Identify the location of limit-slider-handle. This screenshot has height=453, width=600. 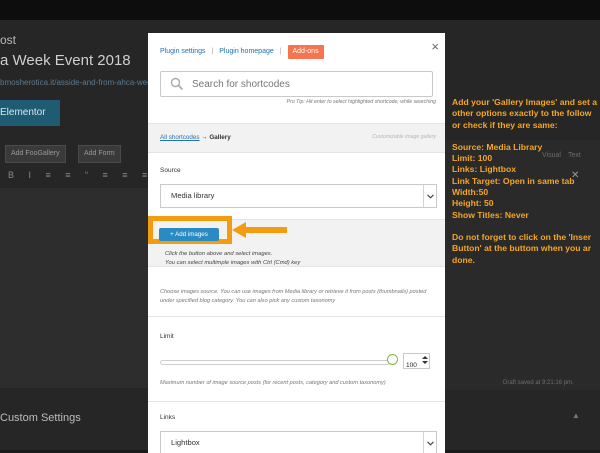
(392, 359).